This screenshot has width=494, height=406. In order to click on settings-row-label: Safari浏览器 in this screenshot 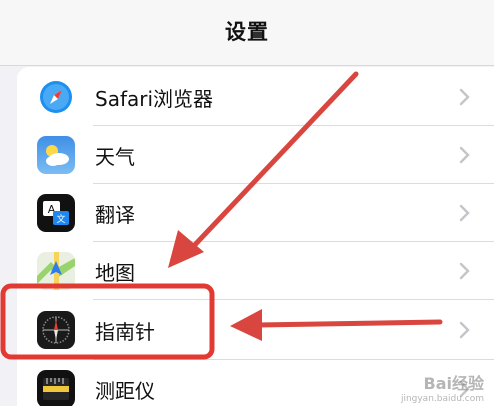, I will do `click(154, 98)`.